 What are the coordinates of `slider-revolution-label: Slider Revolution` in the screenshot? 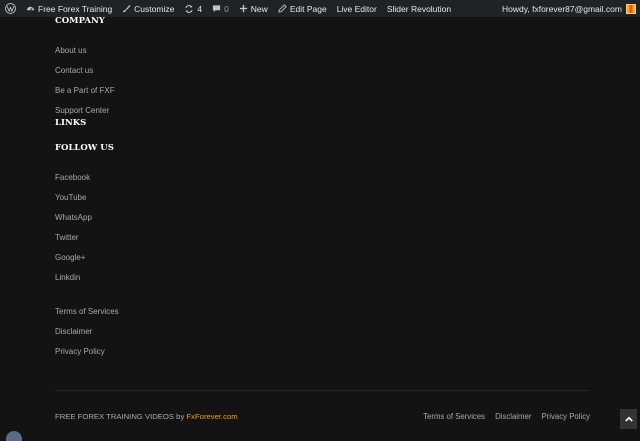 It's located at (419, 8).